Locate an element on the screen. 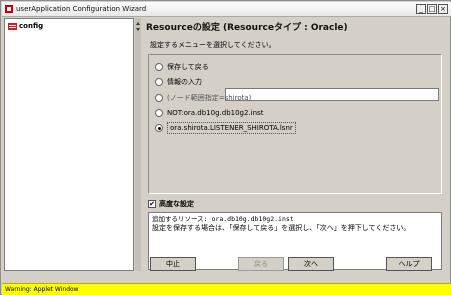  wizard-buttons: 中止 戻る 次へ ヘルプ is located at coordinates (295, 264).